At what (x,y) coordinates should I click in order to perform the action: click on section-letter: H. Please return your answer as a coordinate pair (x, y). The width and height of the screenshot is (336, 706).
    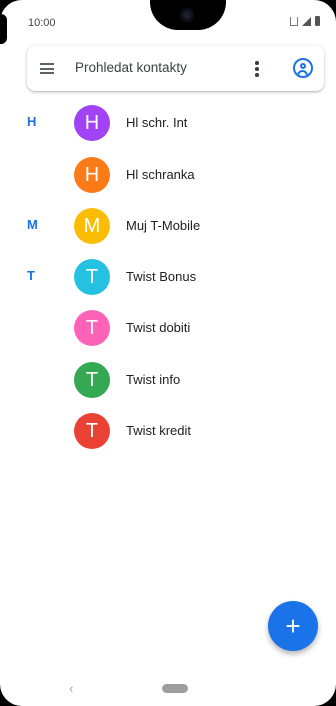
    Looking at the image, I should click on (32, 121).